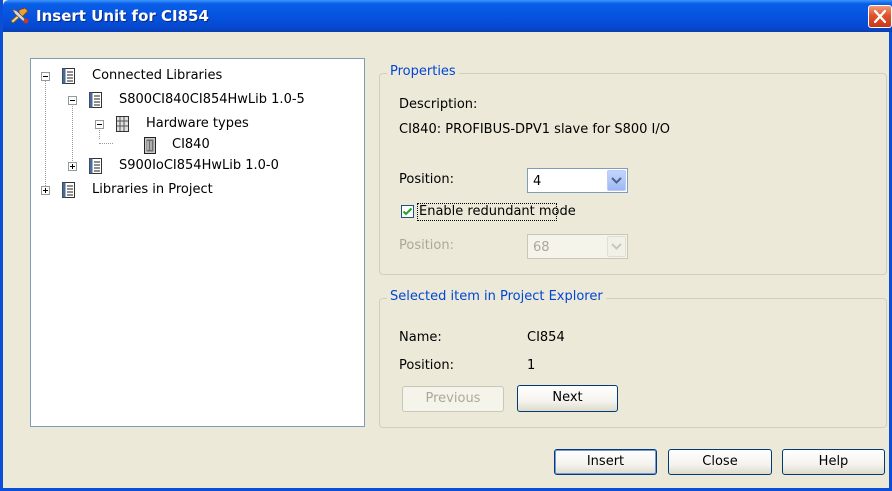 This screenshot has height=491, width=892. I want to click on name-value: CI854, so click(546, 337).